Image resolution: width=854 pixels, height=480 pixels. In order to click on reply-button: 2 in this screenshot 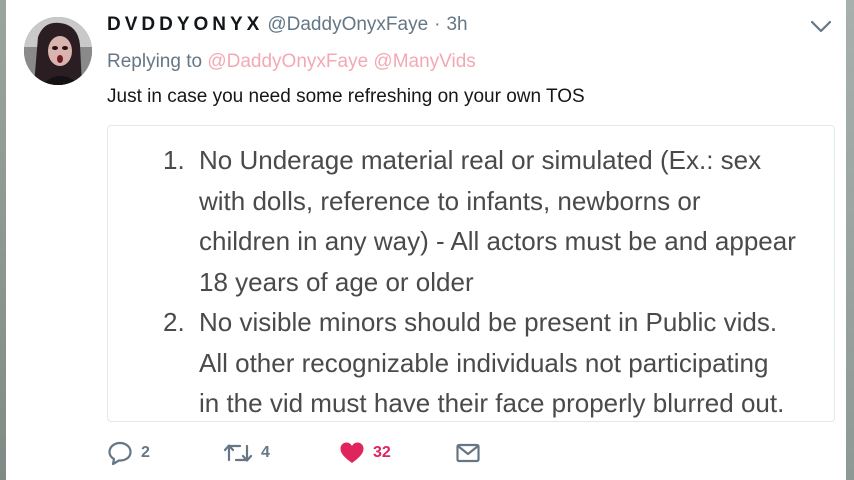, I will do `click(128, 453)`.